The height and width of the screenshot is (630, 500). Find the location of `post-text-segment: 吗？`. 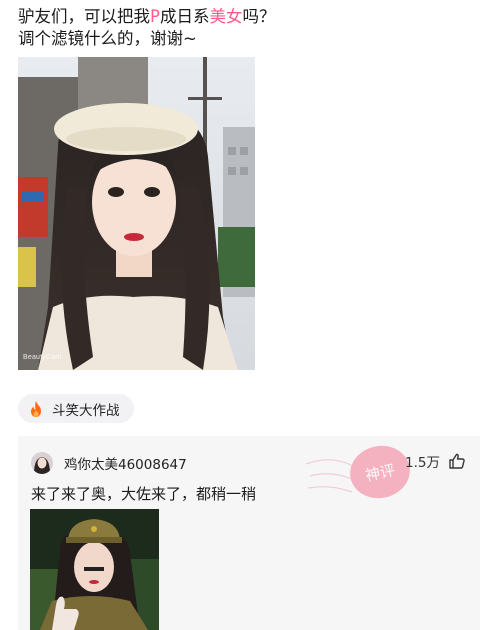

post-text-segment: 吗？ is located at coordinates (259, 16).